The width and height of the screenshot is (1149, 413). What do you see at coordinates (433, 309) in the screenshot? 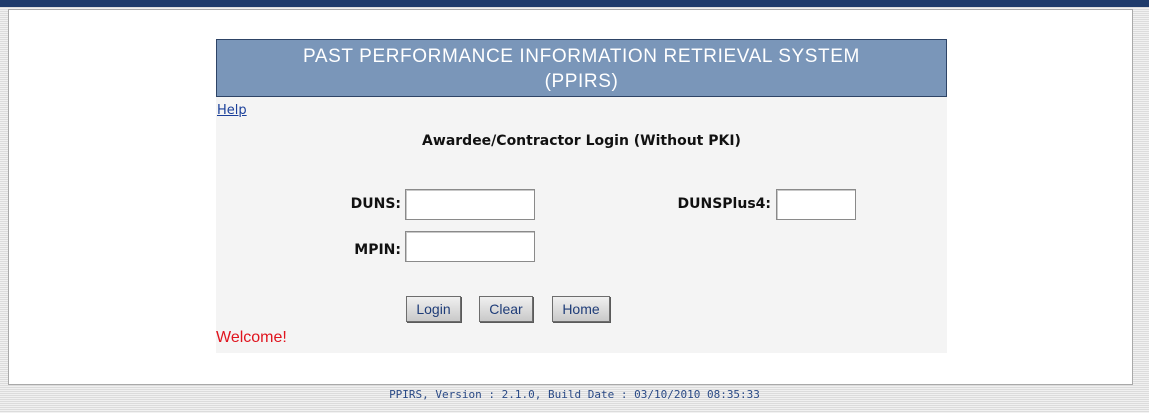
I see `login-button: Login` at bounding box center [433, 309].